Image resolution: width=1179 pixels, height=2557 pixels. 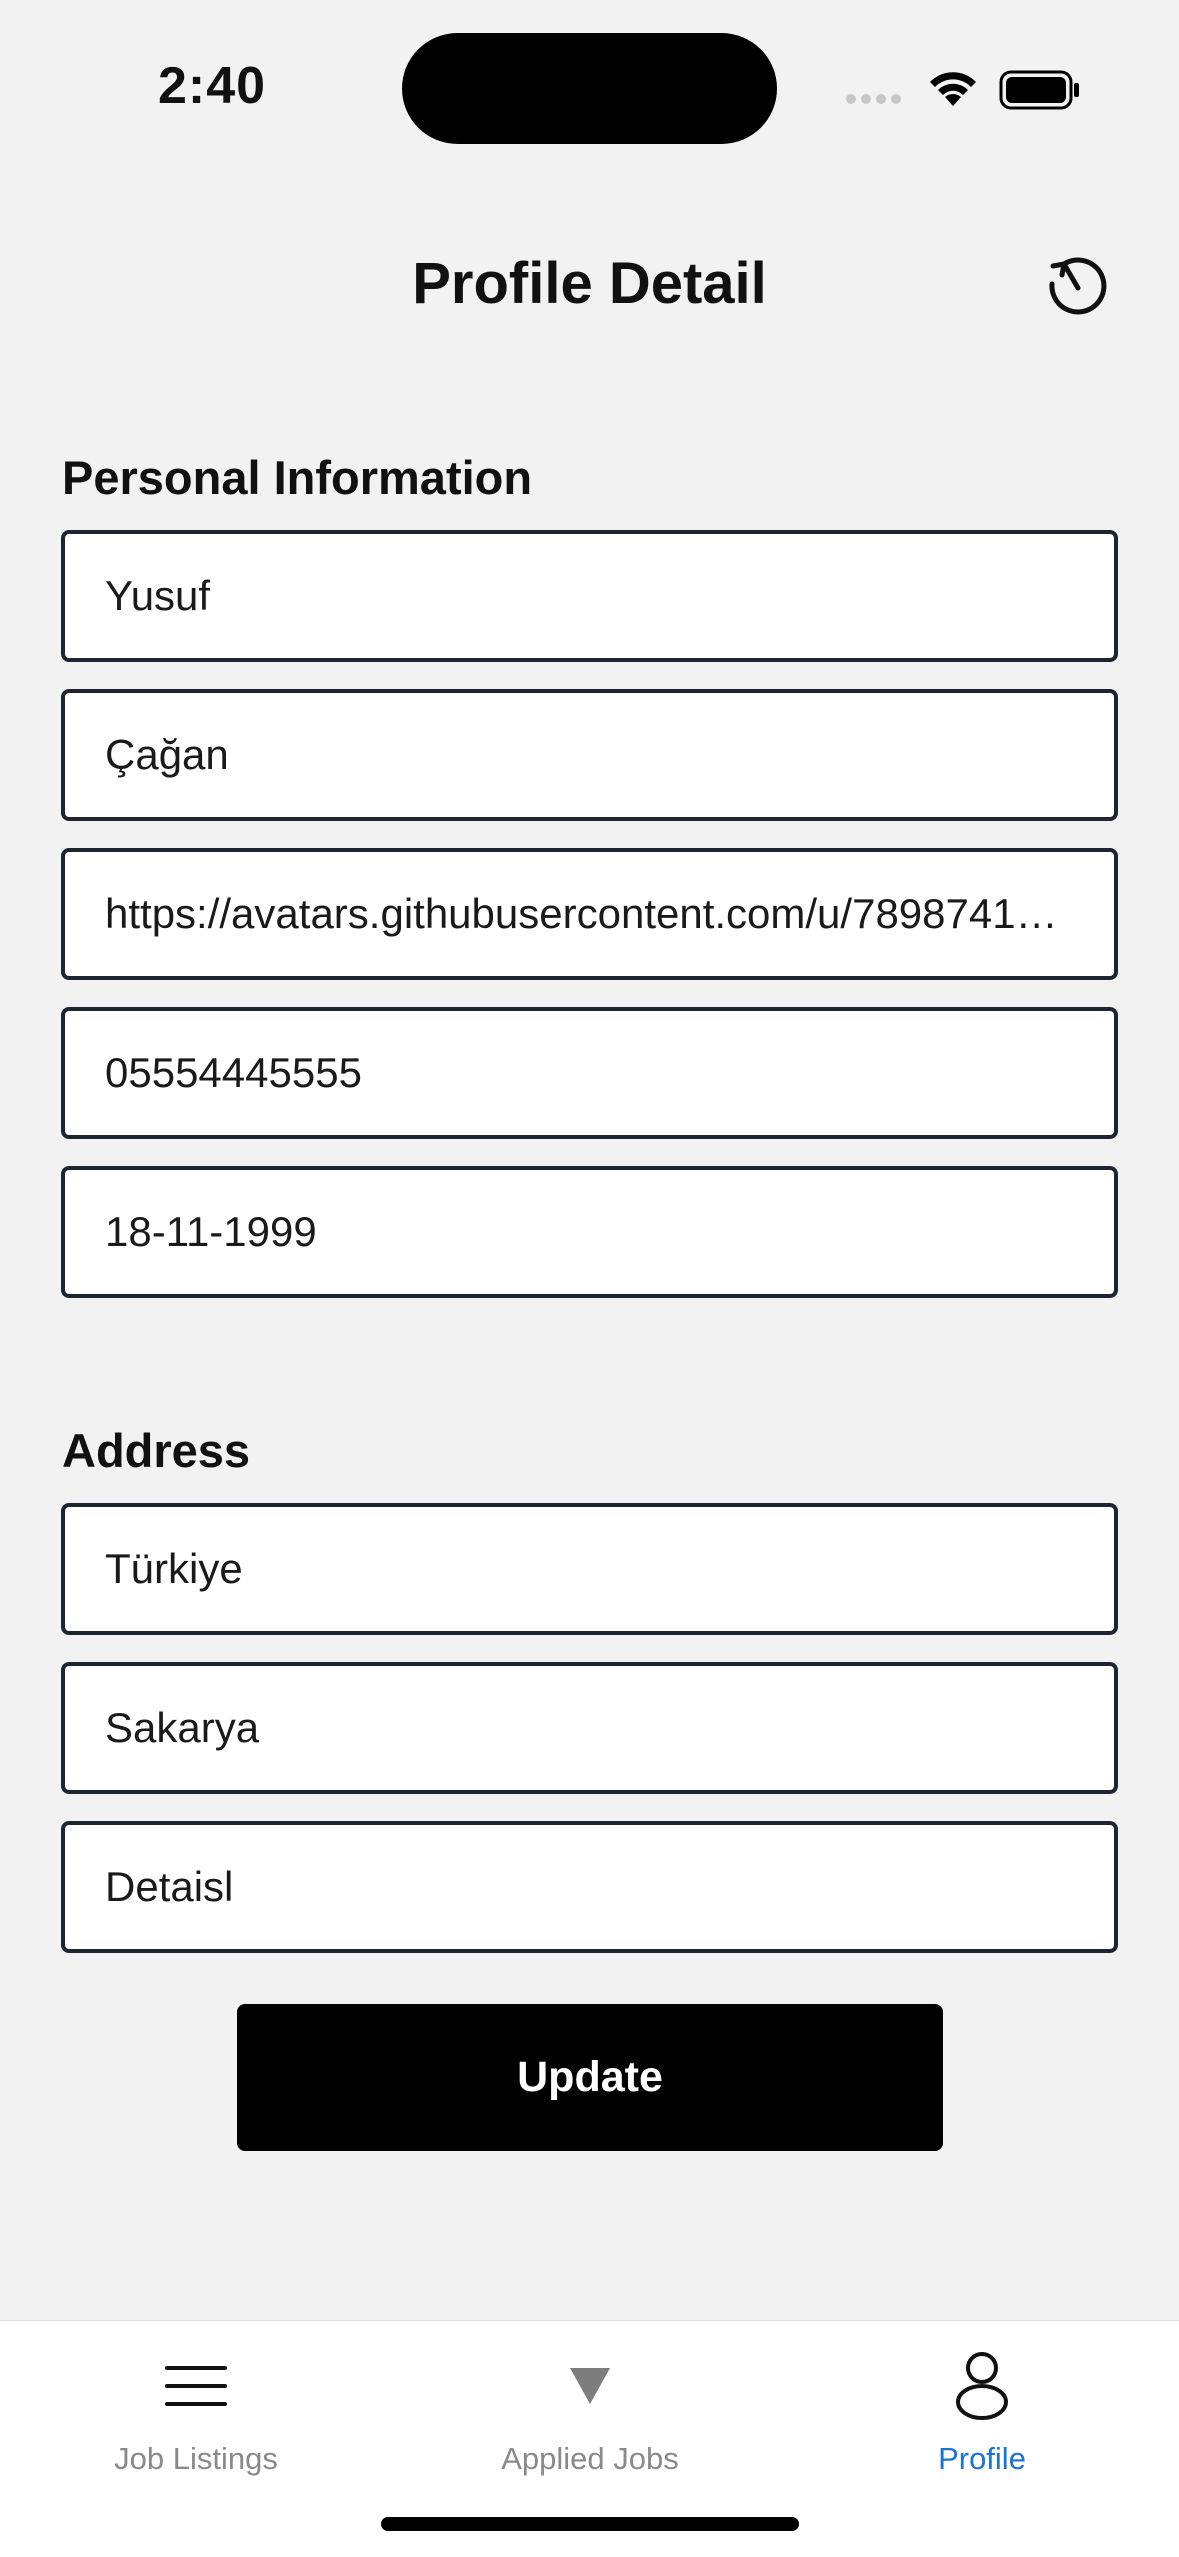 What do you see at coordinates (182, 1727) in the screenshot?
I see `city-value: Sakarya` at bounding box center [182, 1727].